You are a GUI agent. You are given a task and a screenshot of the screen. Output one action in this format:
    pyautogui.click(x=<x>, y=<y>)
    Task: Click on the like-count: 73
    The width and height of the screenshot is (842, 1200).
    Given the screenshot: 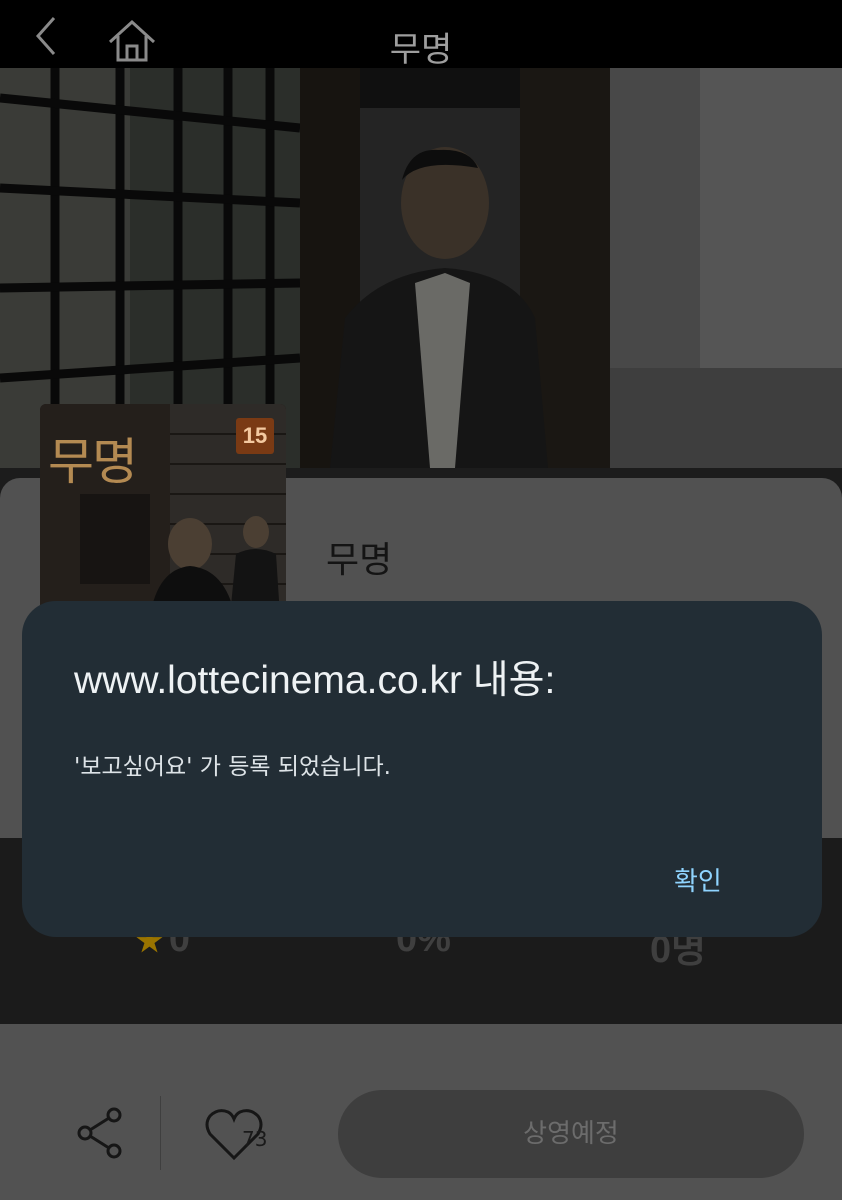 What is the action you would take?
    pyautogui.click(x=255, y=1139)
    